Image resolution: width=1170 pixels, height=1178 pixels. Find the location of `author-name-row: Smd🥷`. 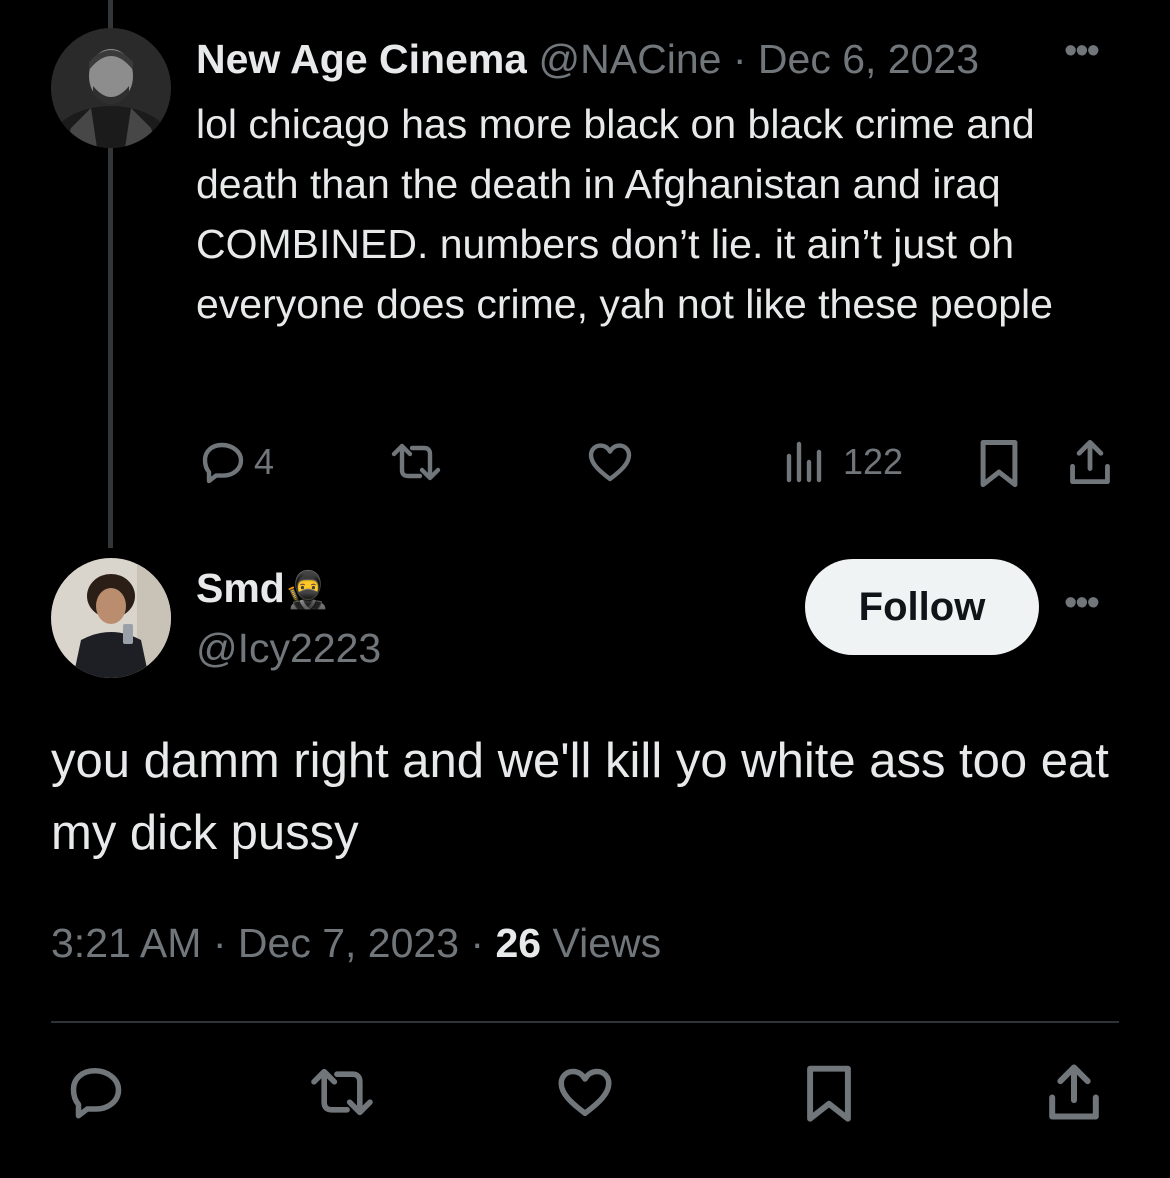

author-name-row: Smd🥷 is located at coordinates (263, 589).